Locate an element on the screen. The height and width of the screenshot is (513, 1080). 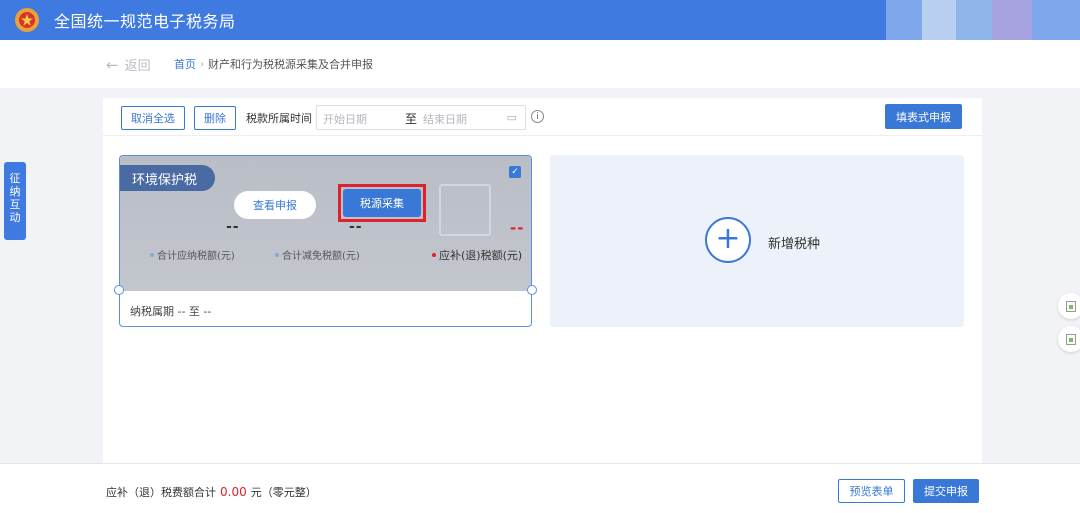
metric-label: 合计应纳税额(元) is located at coordinates (196, 256).